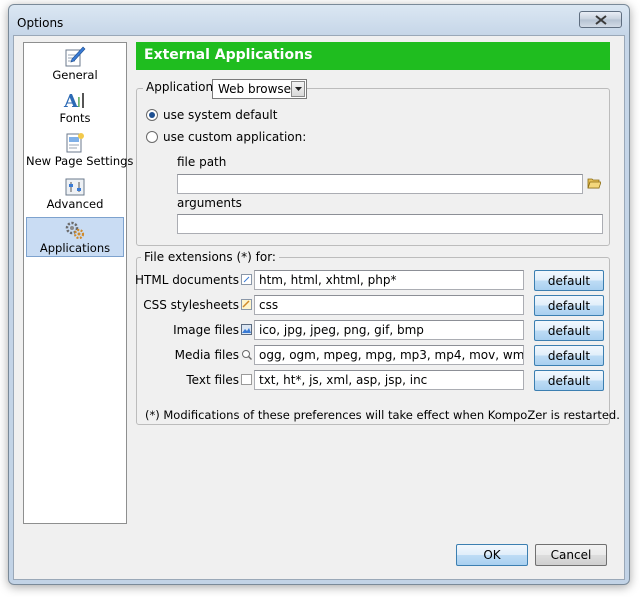 This screenshot has width=640, height=597. What do you see at coordinates (75, 75) in the screenshot?
I see `sidebar-item-label: General` at bounding box center [75, 75].